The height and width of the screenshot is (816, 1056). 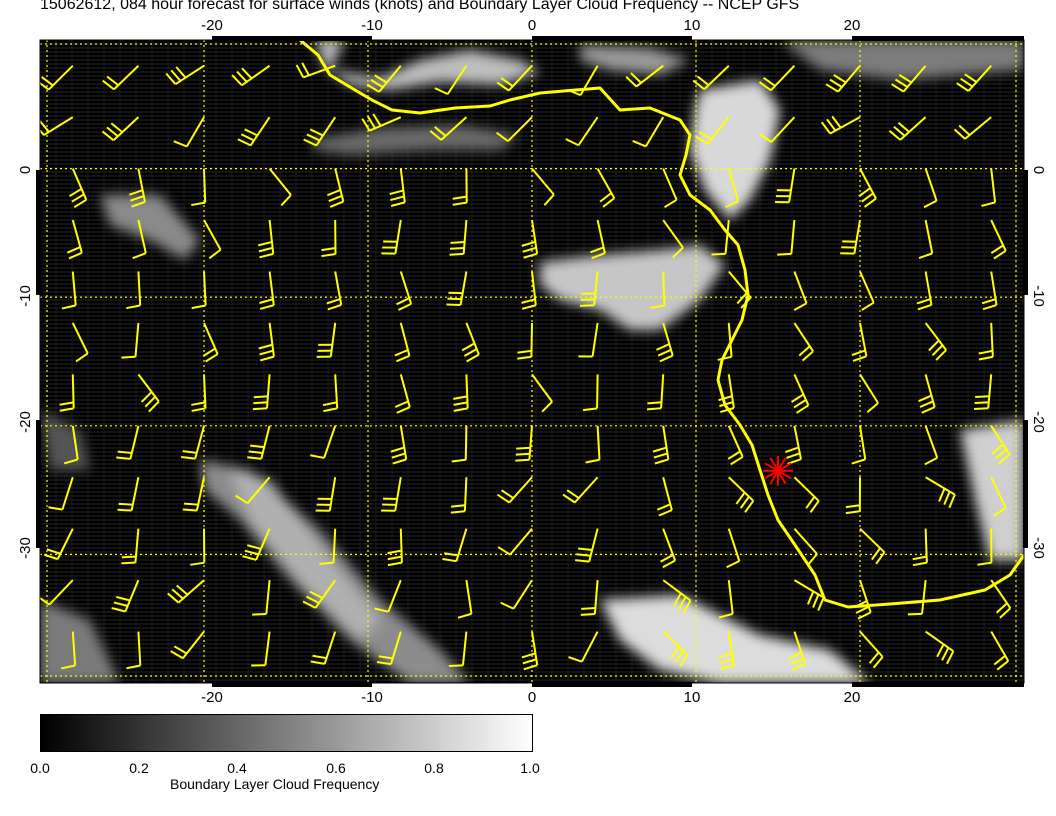 I want to click on colorbar-tick: 0.2, so click(x=139, y=768).